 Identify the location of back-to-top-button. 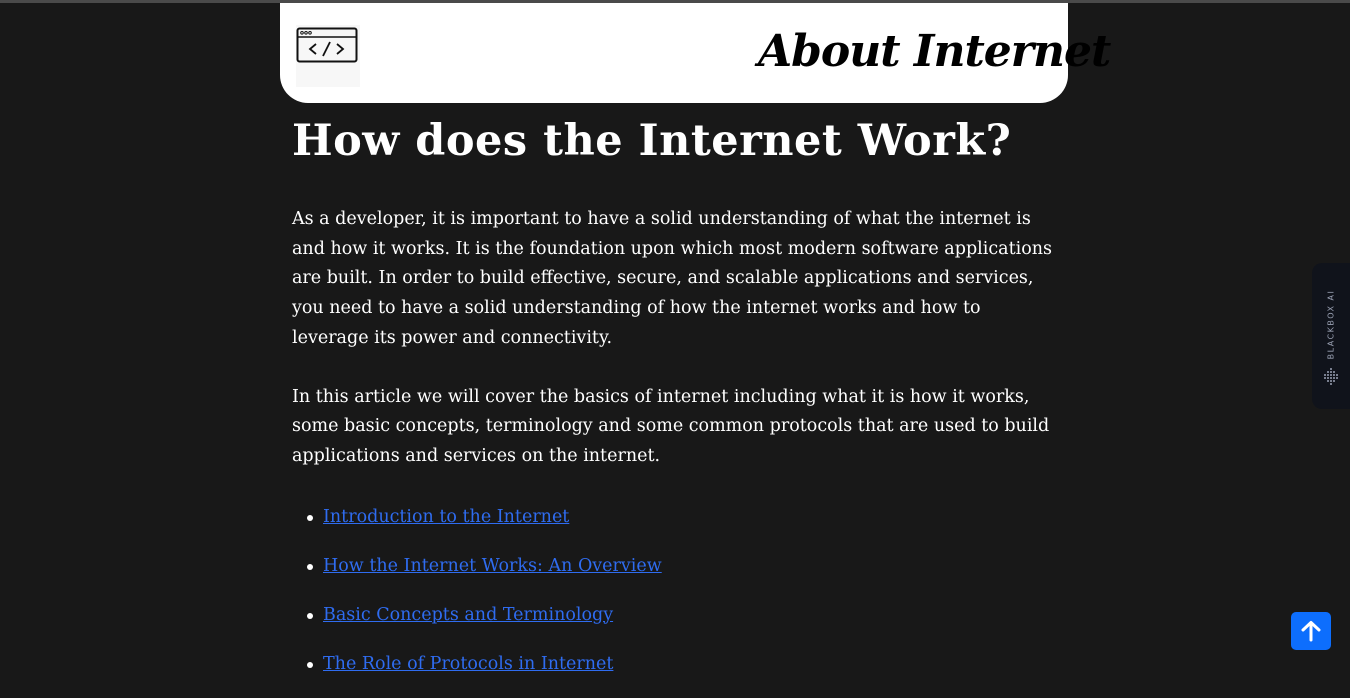
(1311, 631).